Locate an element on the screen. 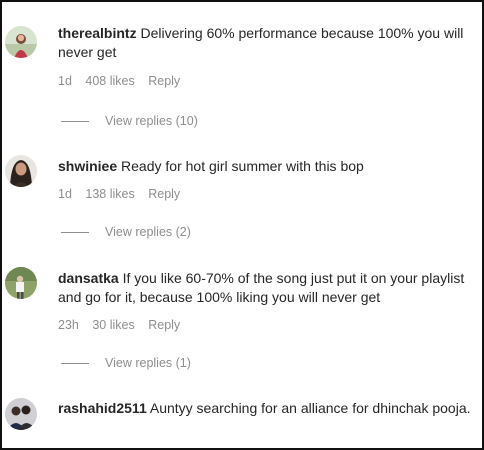 The height and width of the screenshot is (450, 484). comment-username: shwiniee is located at coordinates (87, 166).